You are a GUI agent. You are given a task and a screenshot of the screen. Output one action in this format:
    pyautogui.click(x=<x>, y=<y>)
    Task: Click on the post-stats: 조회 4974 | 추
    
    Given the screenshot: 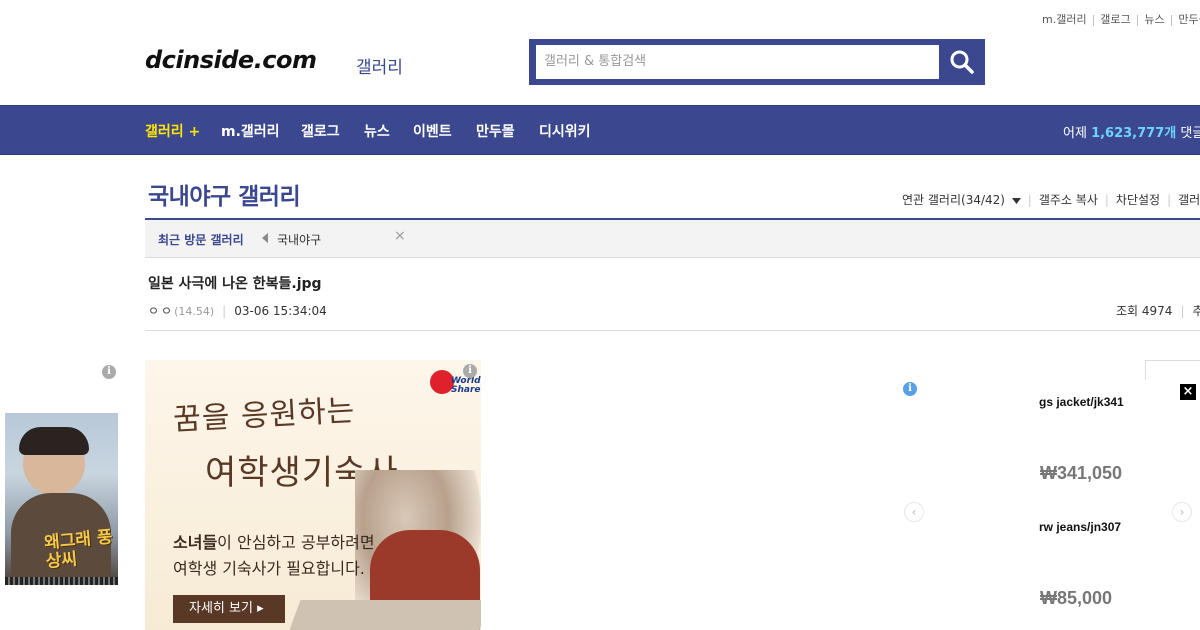 What is the action you would take?
    pyautogui.click(x=1158, y=310)
    